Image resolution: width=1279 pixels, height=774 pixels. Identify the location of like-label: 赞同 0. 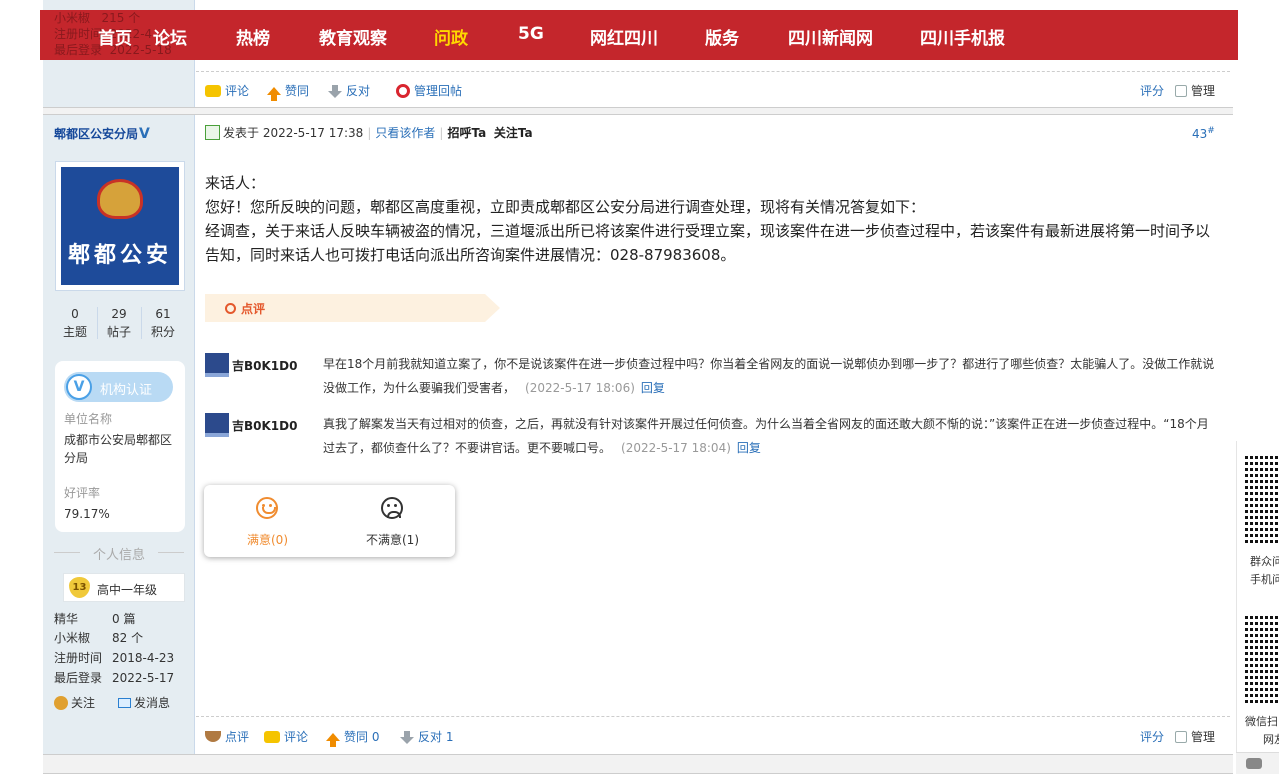
(362, 737).